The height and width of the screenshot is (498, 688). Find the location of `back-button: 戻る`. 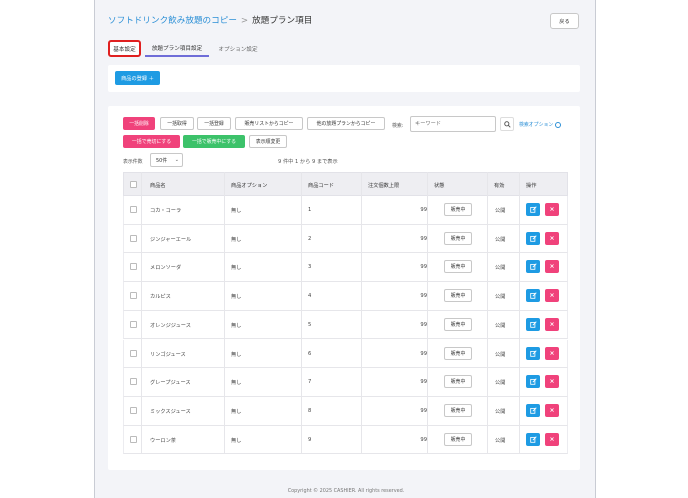

back-button: 戻る is located at coordinates (564, 21).